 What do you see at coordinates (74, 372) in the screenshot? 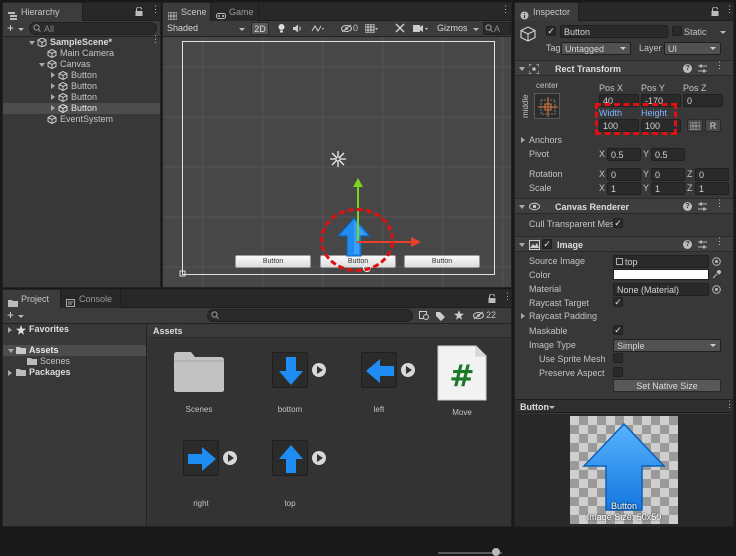
I see `sidebar-item-packages: Packages` at bounding box center [74, 372].